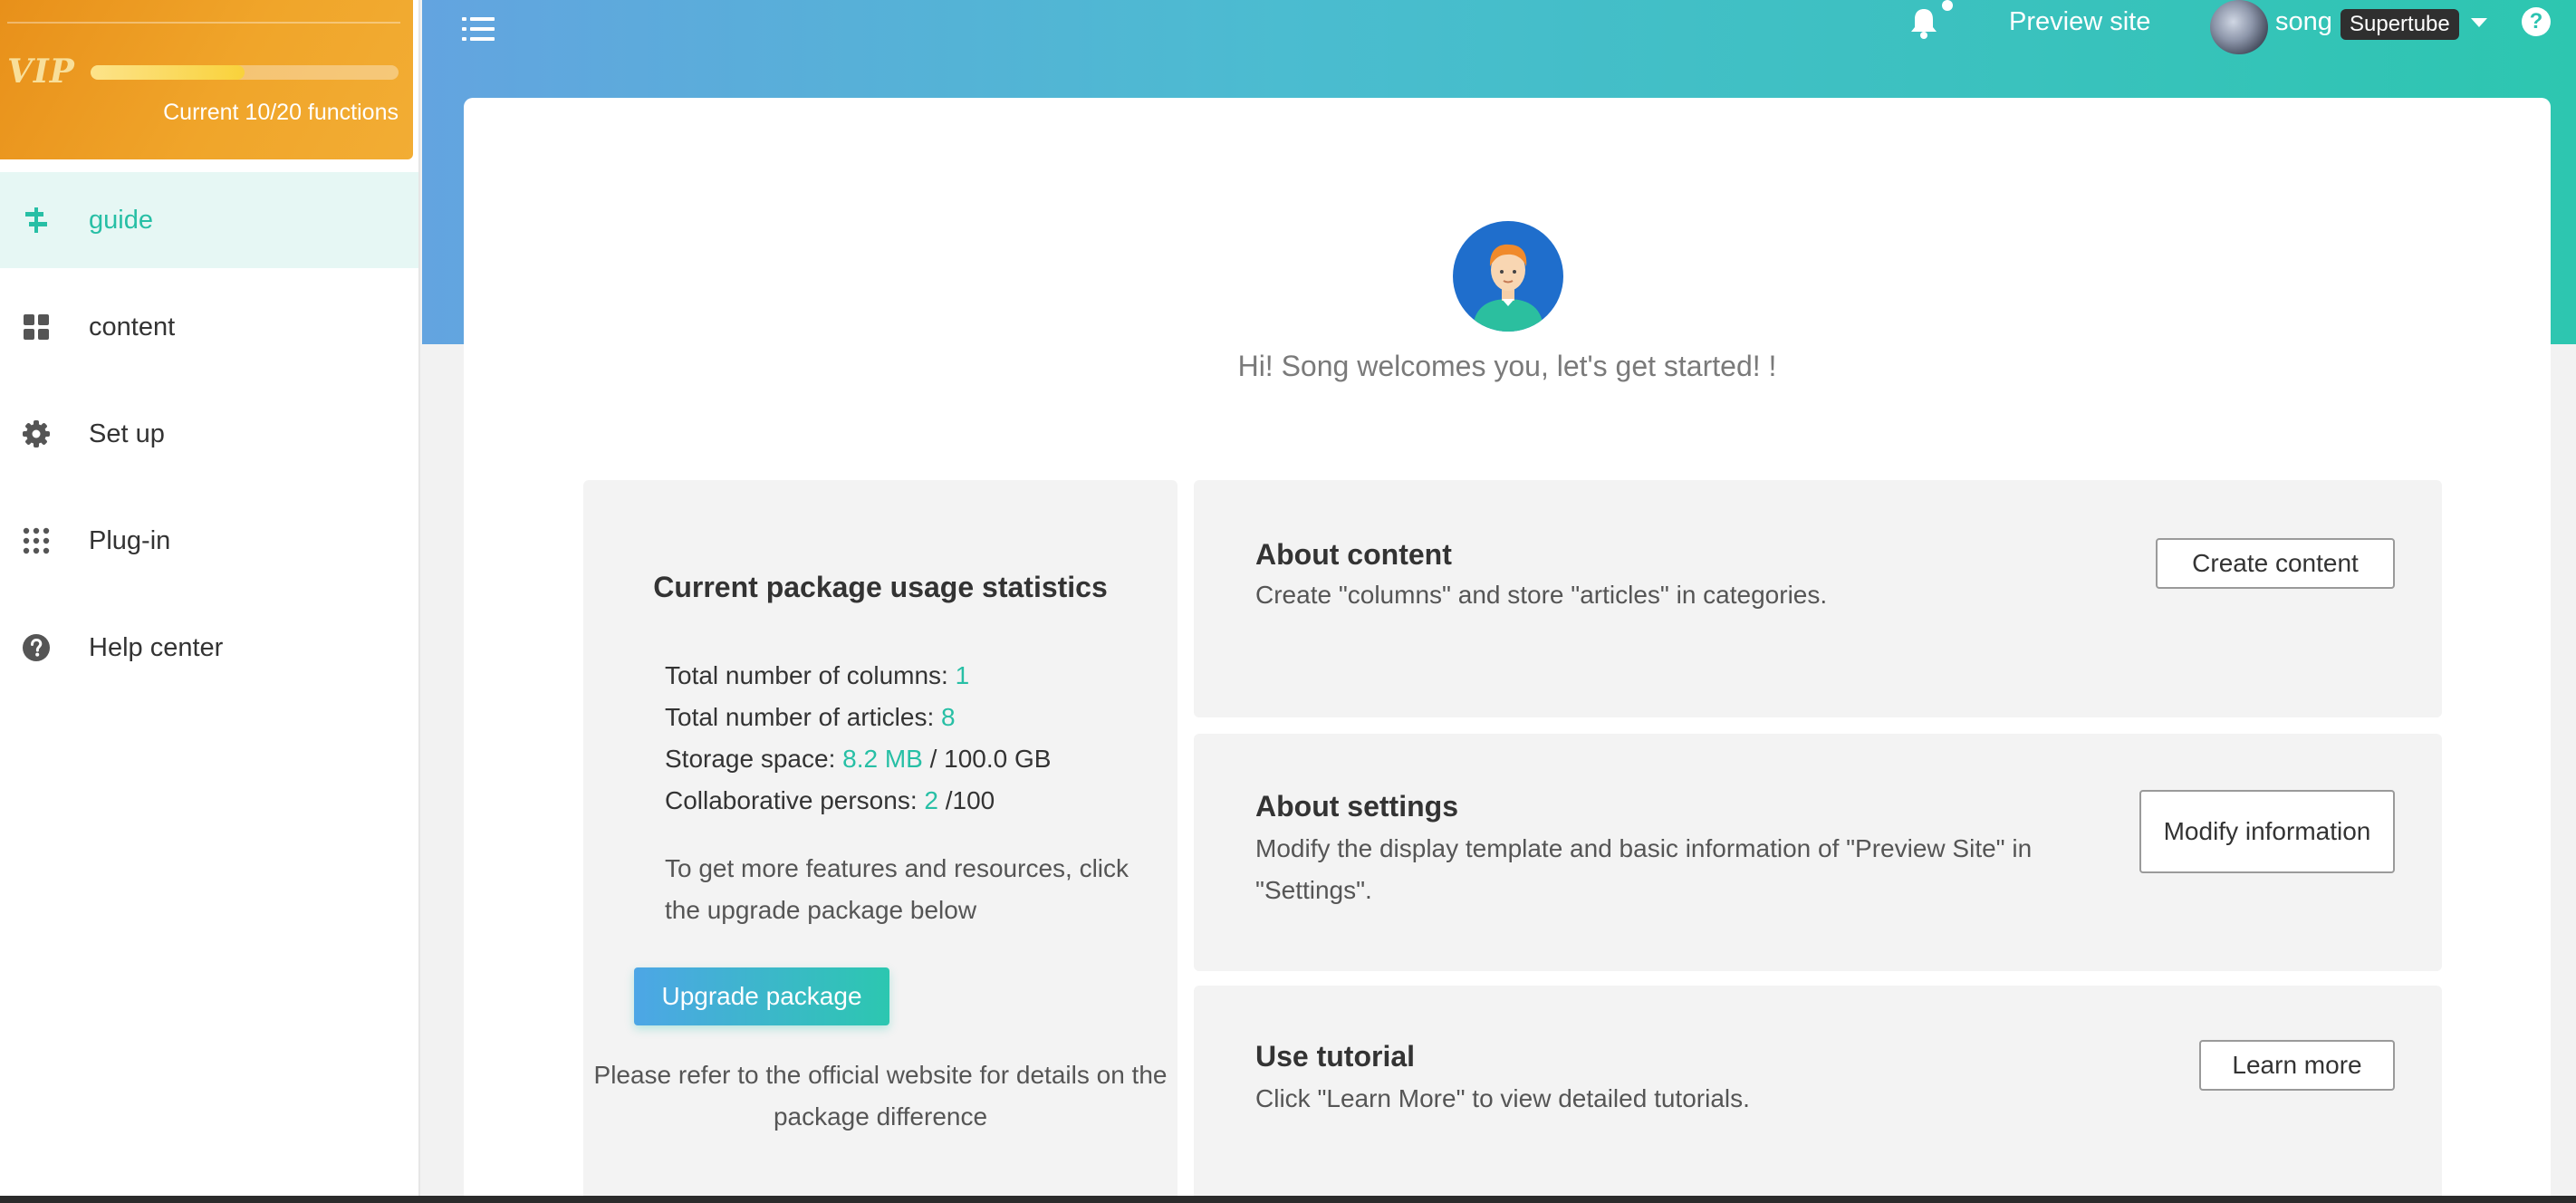 The width and height of the screenshot is (2576, 1203). What do you see at coordinates (41, 72) in the screenshot?
I see `vip-logo: VIP` at bounding box center [41, 72].